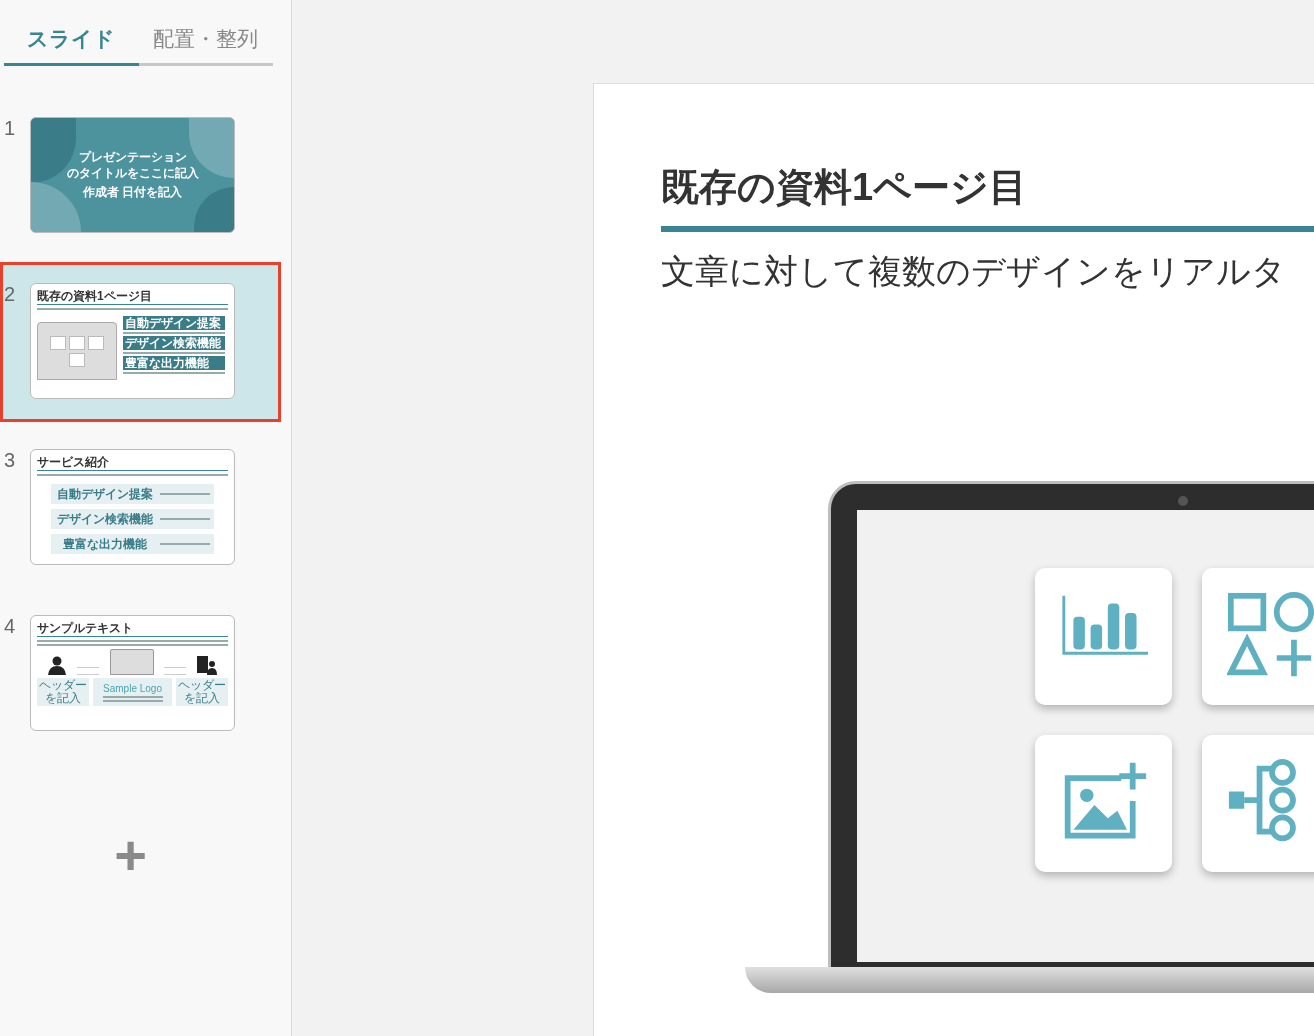 The width and height of the screenshot is (1314, 1036). I want to click on slide-thumbnail: サービス紹介 自動デザイン提案 デザイン検索機能 豊富な出力機能, so click(132, 507).